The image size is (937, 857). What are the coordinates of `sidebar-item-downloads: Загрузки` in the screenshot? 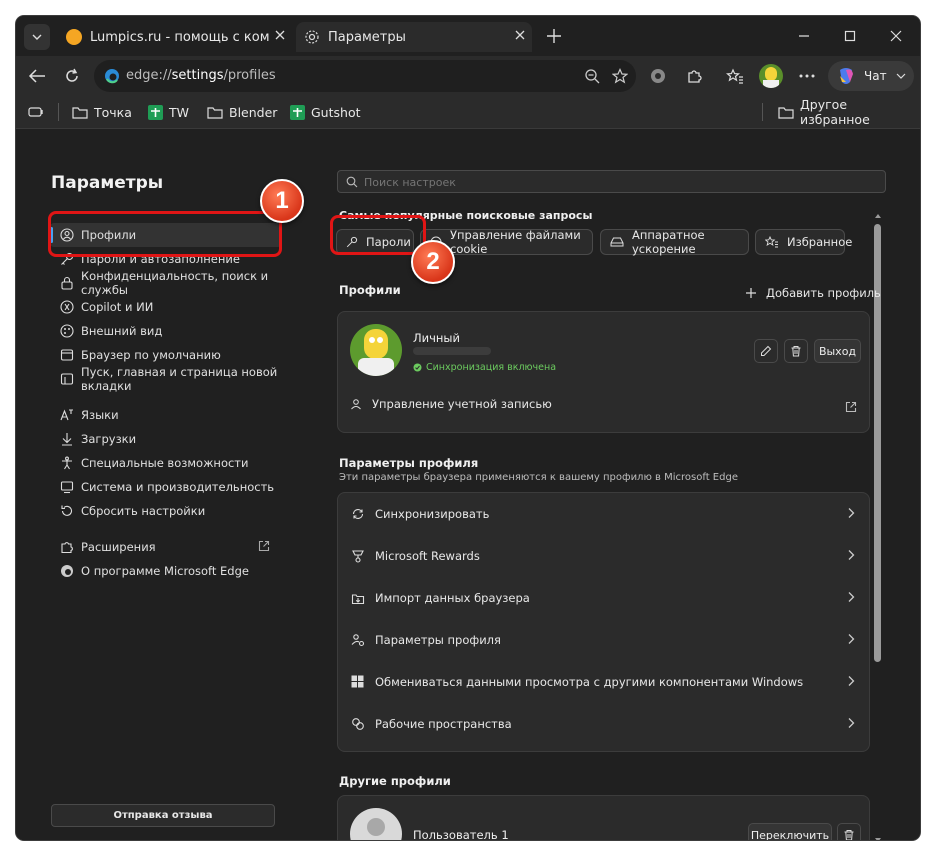 It's located at (166, 439).